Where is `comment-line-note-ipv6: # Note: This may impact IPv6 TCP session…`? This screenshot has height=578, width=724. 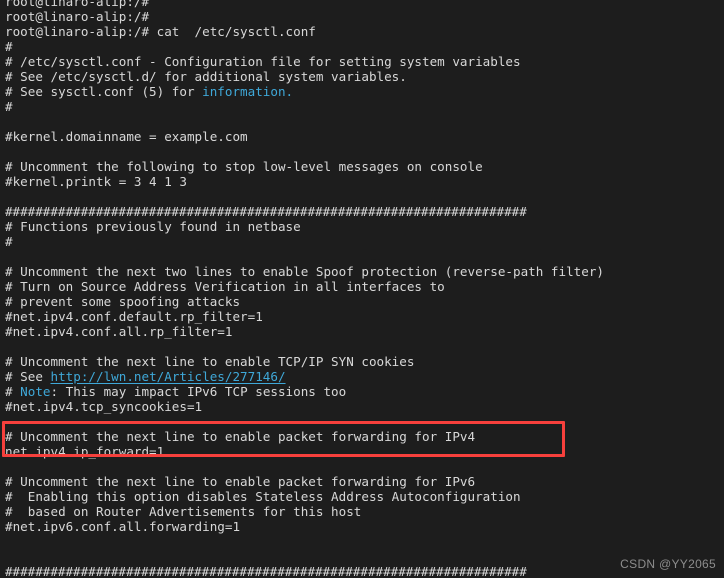 comment-line-note-ipv6: # Note: This may impact IPv6 TCP session… is located at coordinates (364, 391).